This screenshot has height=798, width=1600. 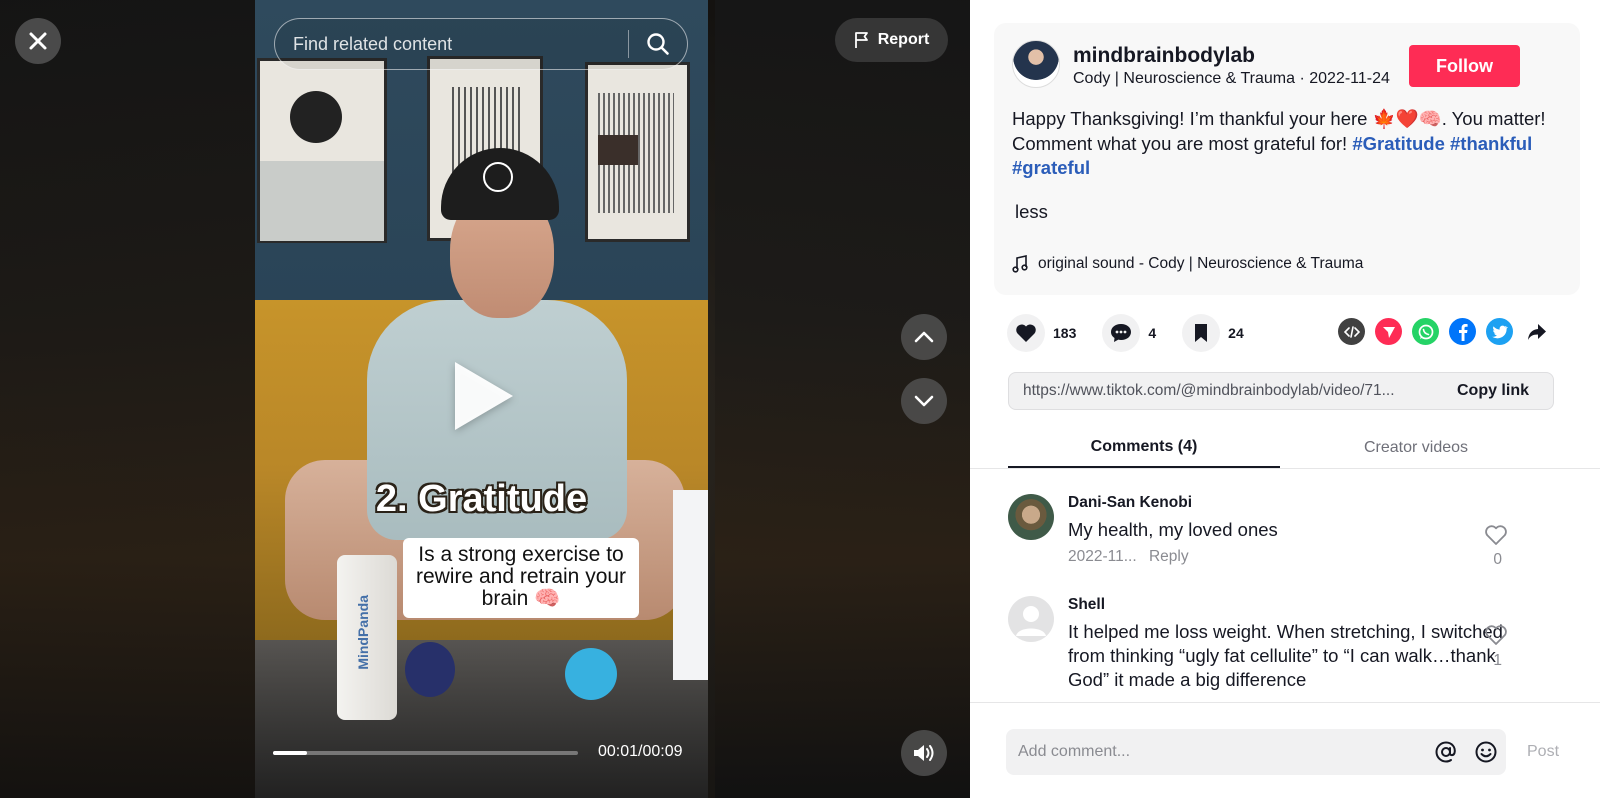 What do you see at coordinates (1596, 399) in the screenshot?
I see `panel-scrollbar` at bounding box center [1596, 399].